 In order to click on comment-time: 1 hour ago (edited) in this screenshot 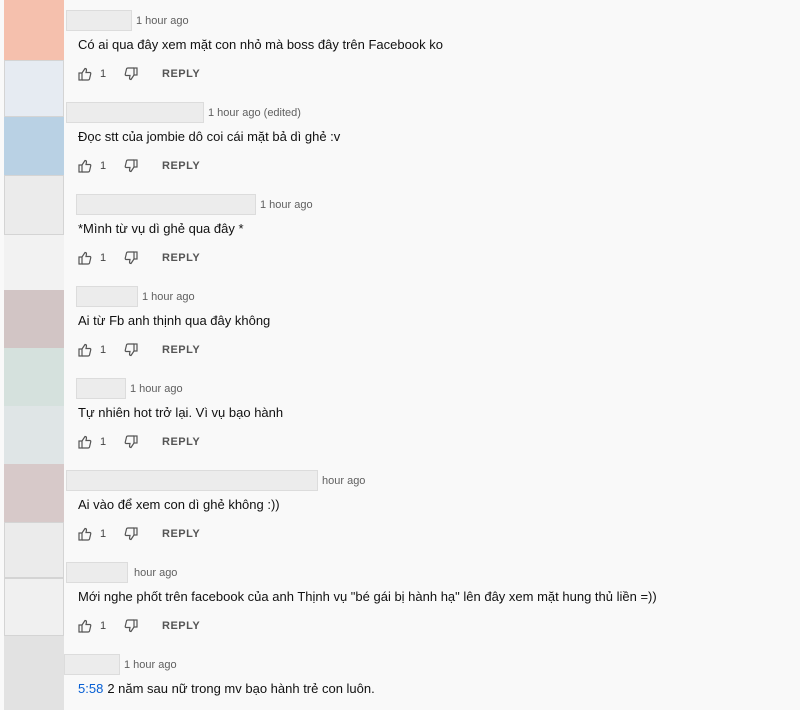, I will do `click(254, 113)`.